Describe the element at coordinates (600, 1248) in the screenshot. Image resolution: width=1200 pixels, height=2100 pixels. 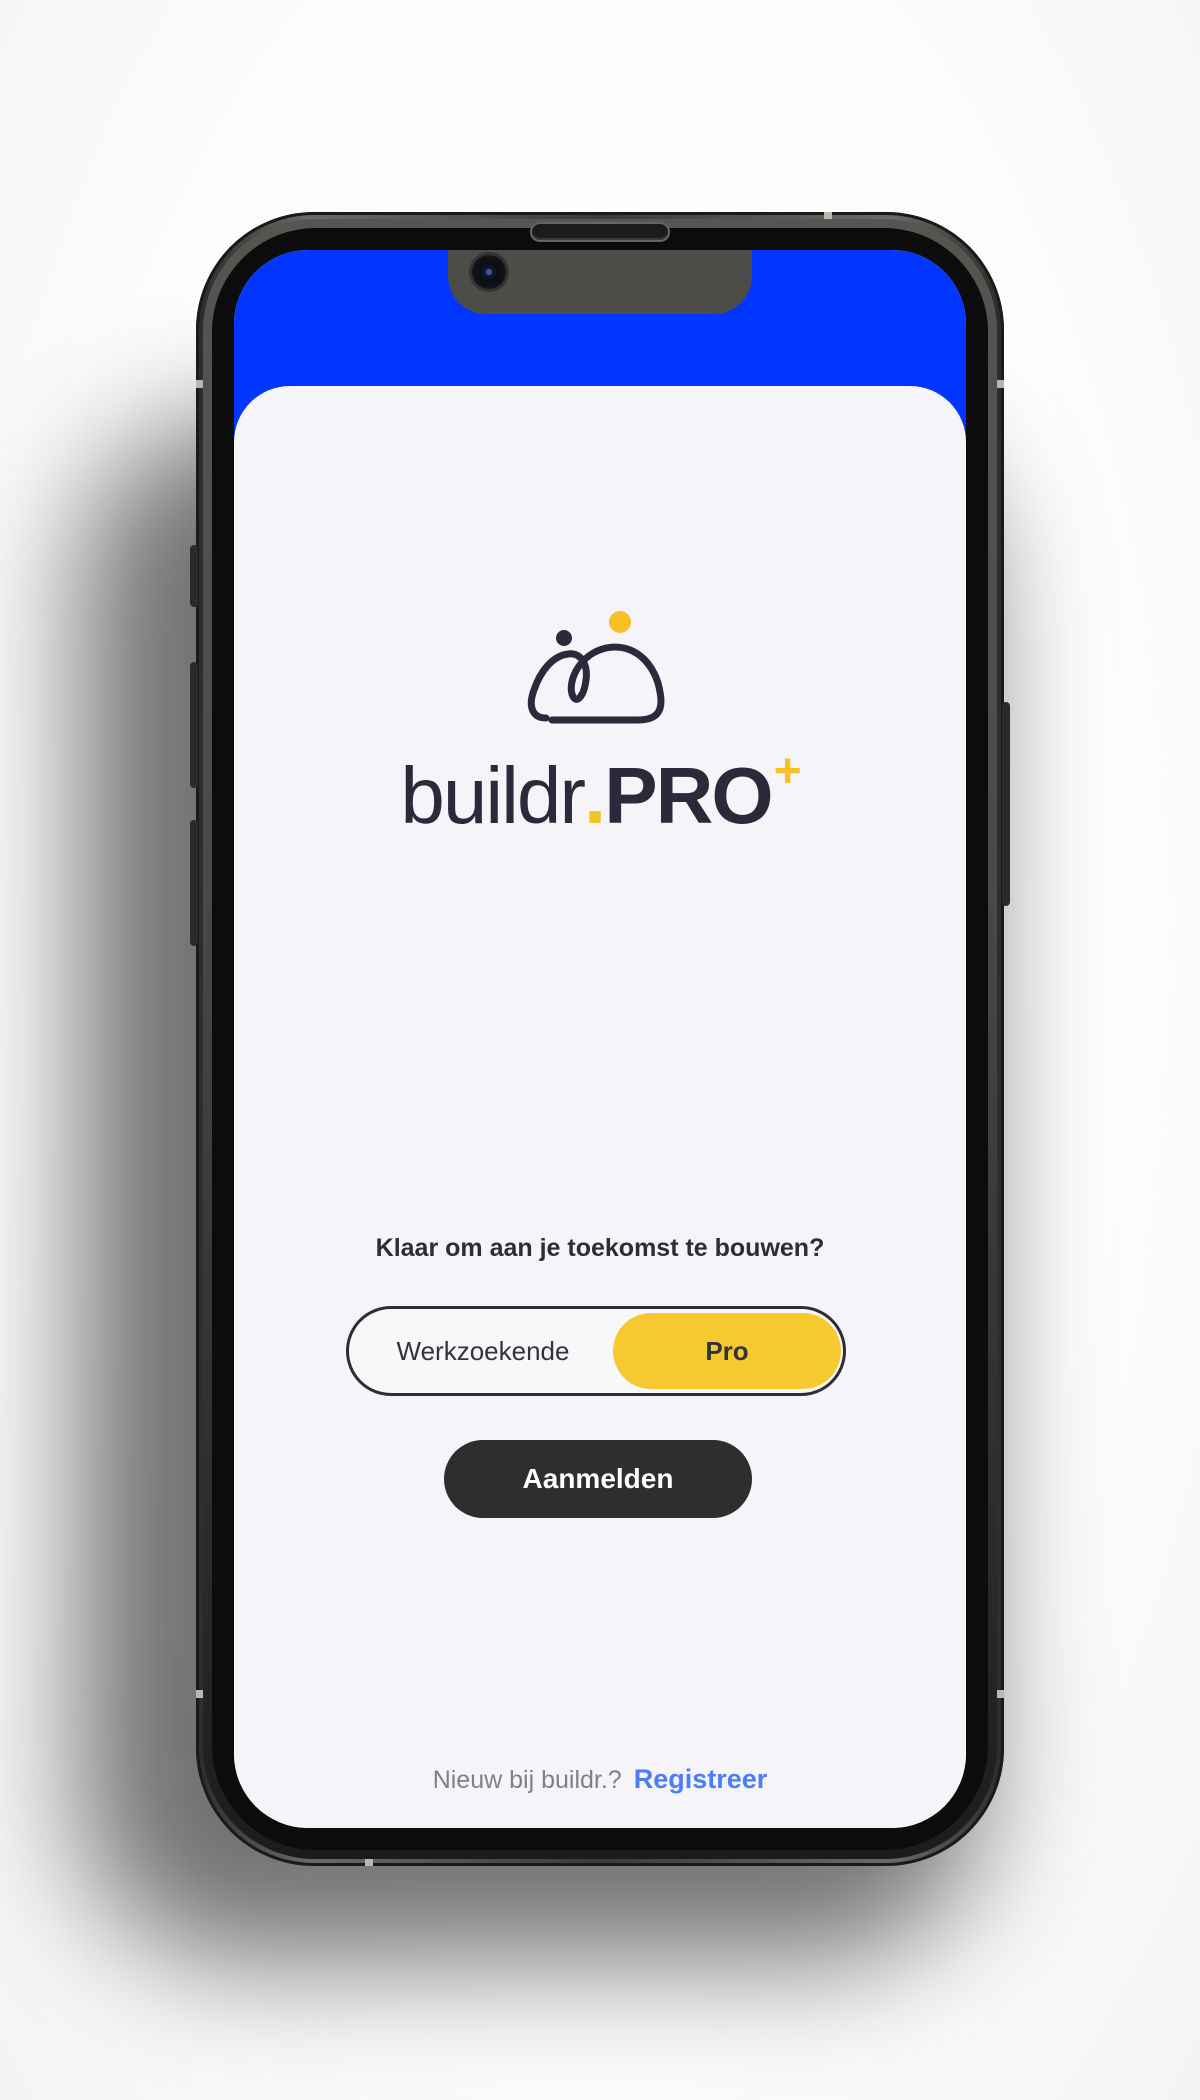
I see `tagline: Klaar om aan je toekomst te bouwen?` at that location.